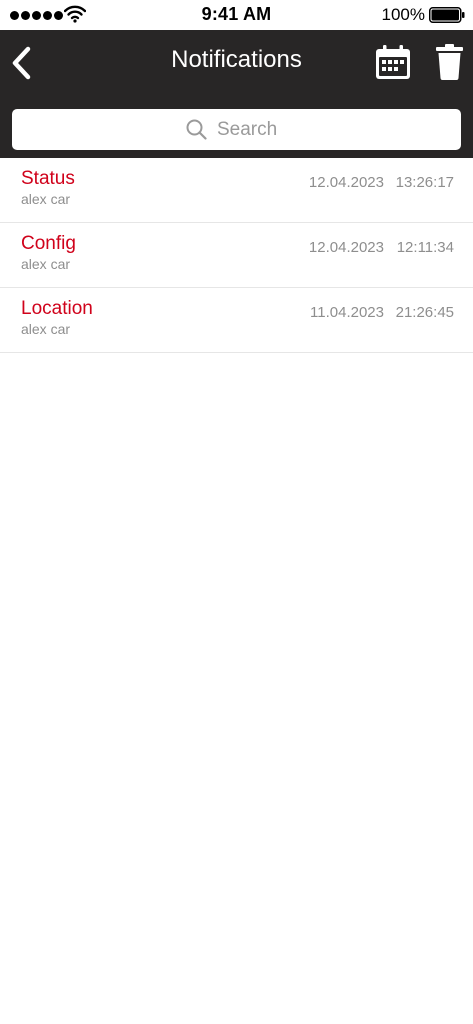 The width and height of the screenshot is (473, 1024). What do you see at coordinates (236, 15) in the screenshot?
I see `status-bar: 9:41 AM 100%` at bounding box center [236, 15].